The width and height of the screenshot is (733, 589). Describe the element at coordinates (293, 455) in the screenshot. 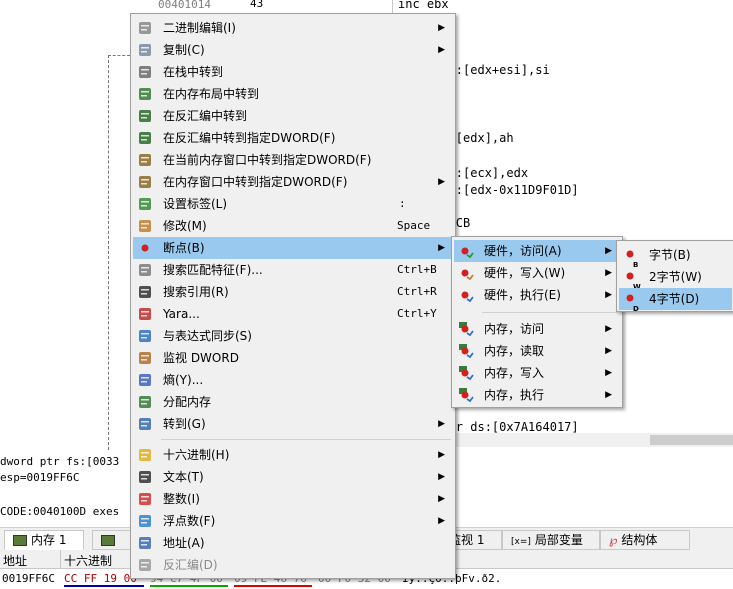

I see `menu-item-20: 十六进制(H) ▶` at that location.